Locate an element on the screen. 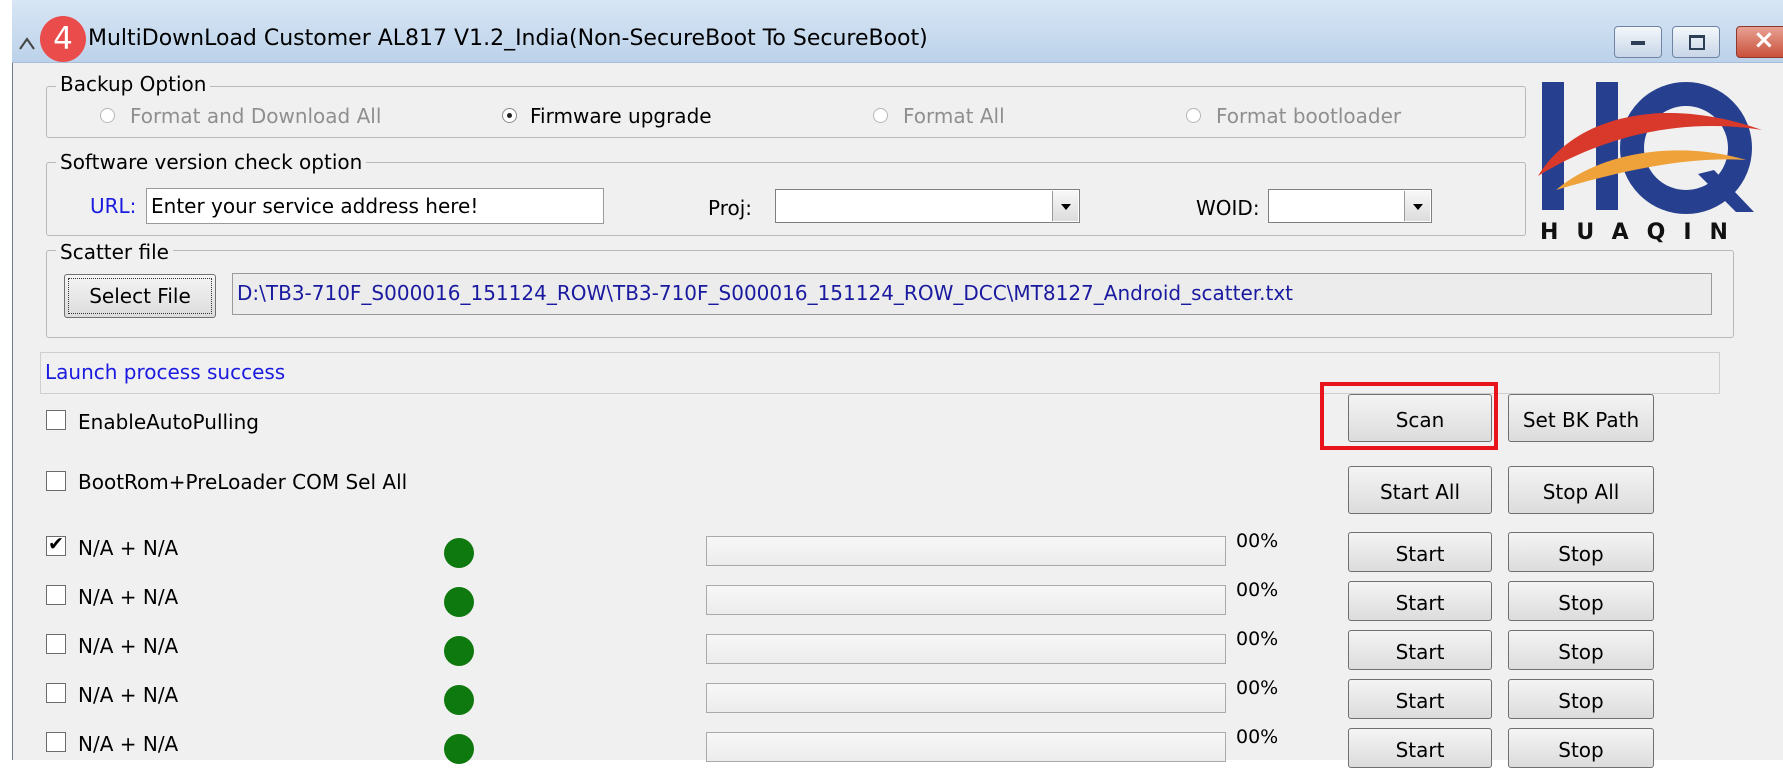 Image resolution: width=1783 pixels, height=768 pixels. stop-all-button: Stop All is located at coordinates (1581, 490).